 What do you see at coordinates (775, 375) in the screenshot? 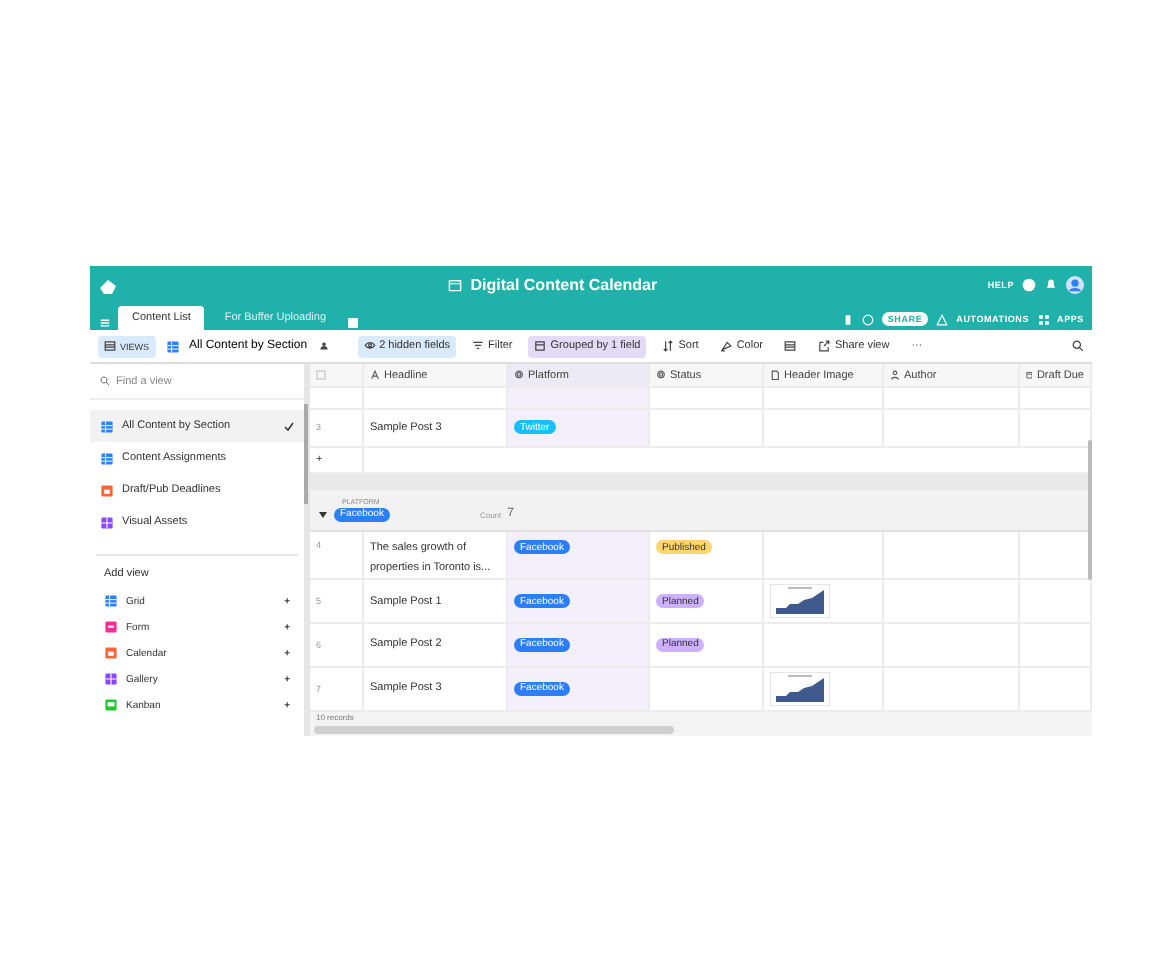
I see `attachment-field-icon` at bounding box center [775, 375].